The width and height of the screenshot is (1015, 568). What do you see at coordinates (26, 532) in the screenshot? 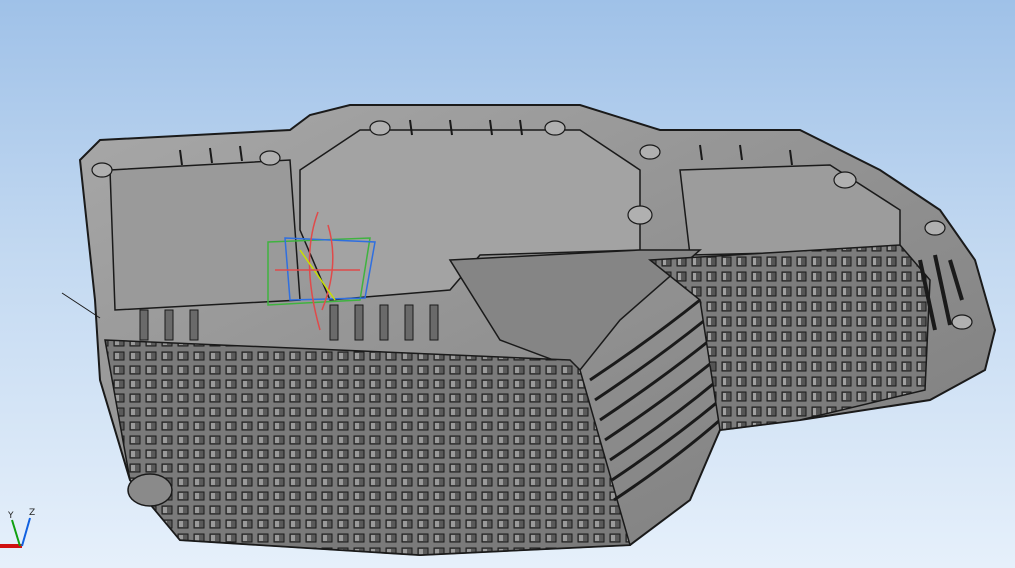
I see `z-axis` at bounding box center [26, 532].